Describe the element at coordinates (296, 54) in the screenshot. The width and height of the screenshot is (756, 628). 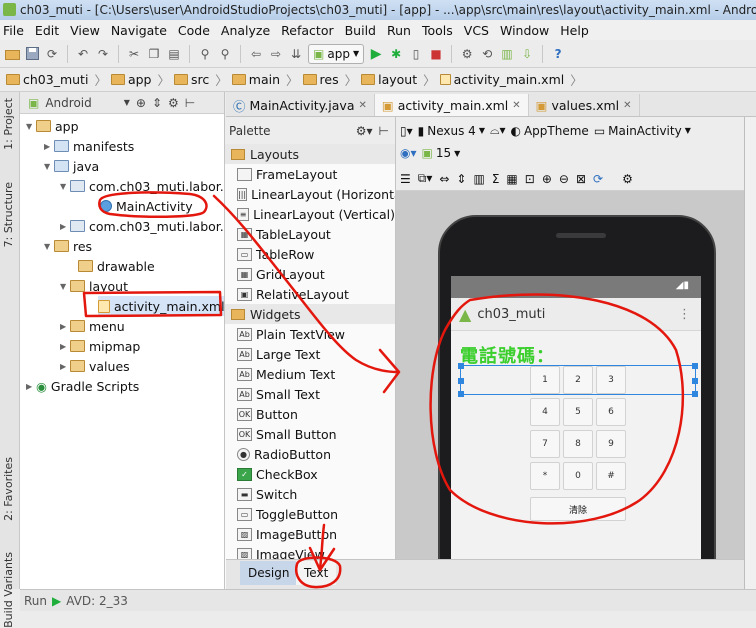
I see `make-project-icon: ⇊` at that location.